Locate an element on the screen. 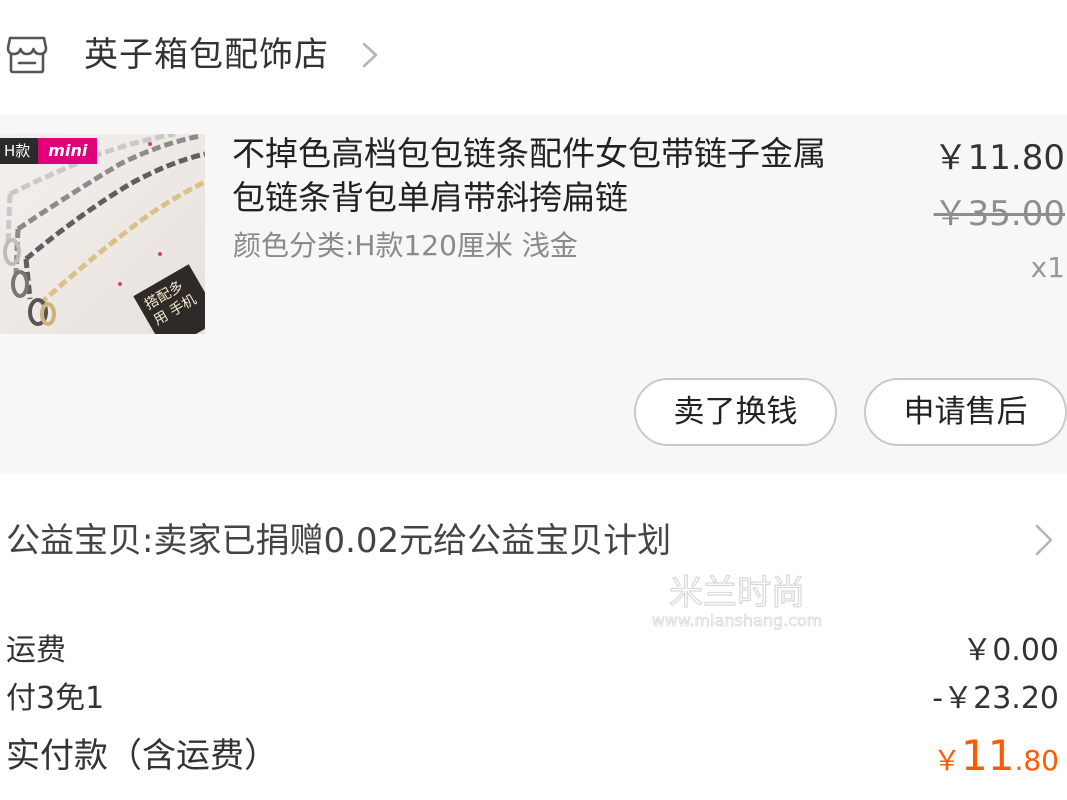 Image resolution: width=1067 pixels, height=800 pixels. shop-header: 英子箱包配饰店 is located at coordinates (533, 56).